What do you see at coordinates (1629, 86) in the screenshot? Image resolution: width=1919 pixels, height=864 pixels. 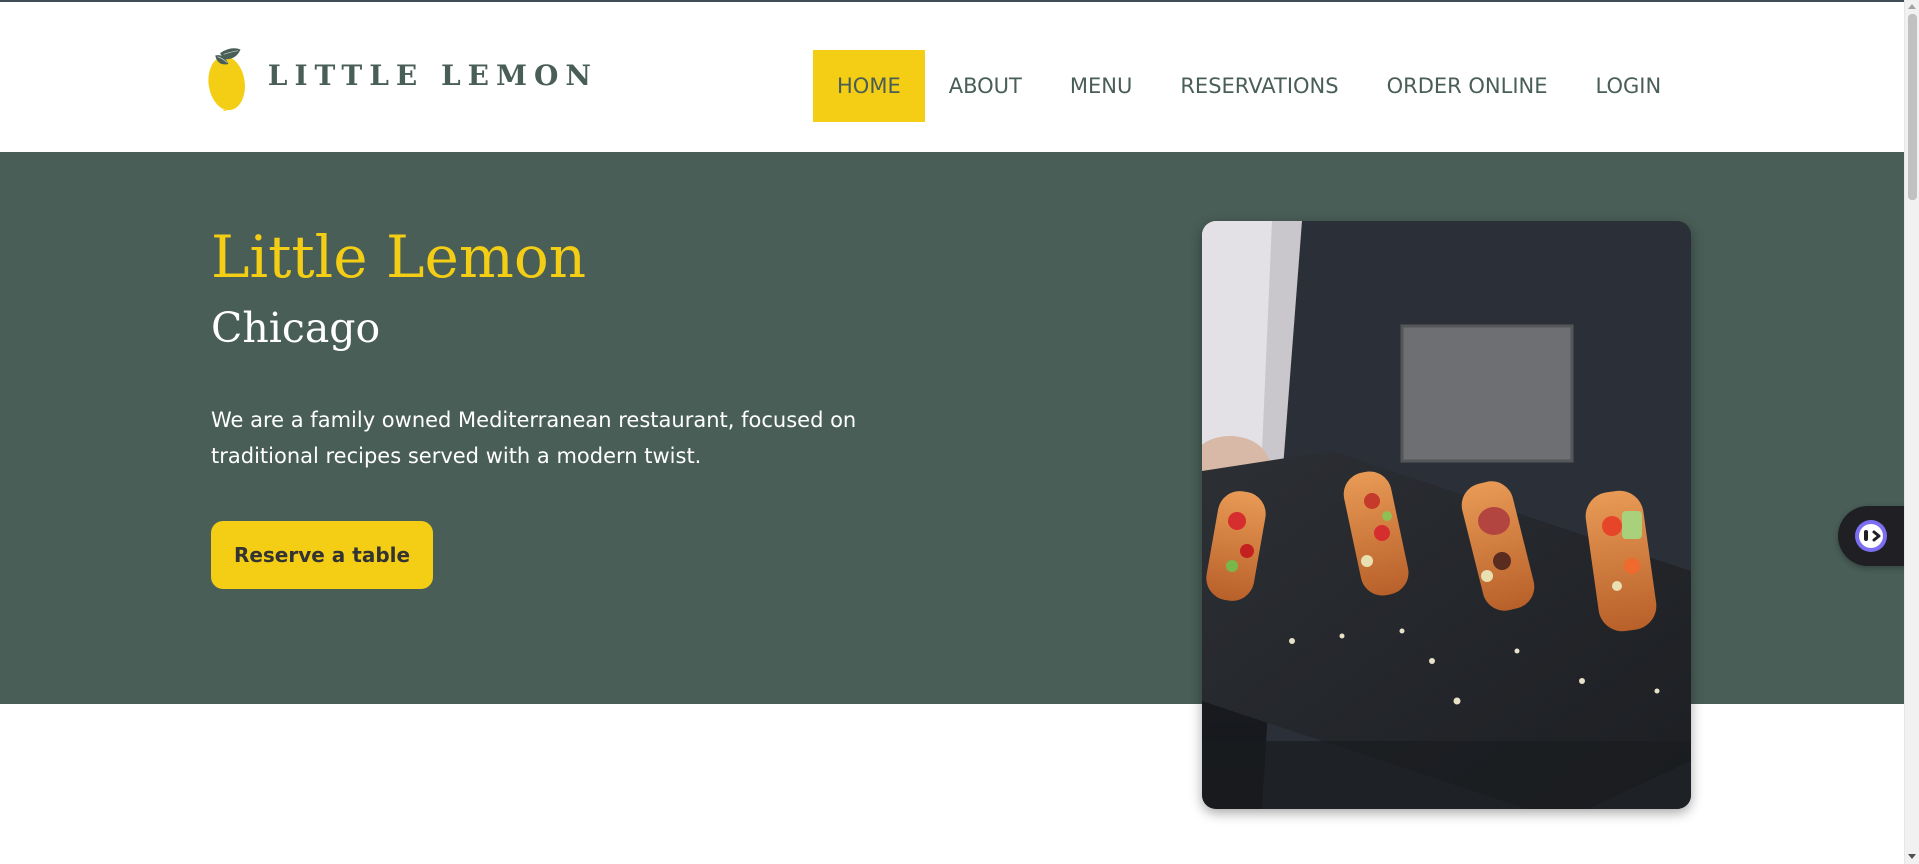 I see `nav-item-login: LOGIN` at bounding box center [1629, 86].